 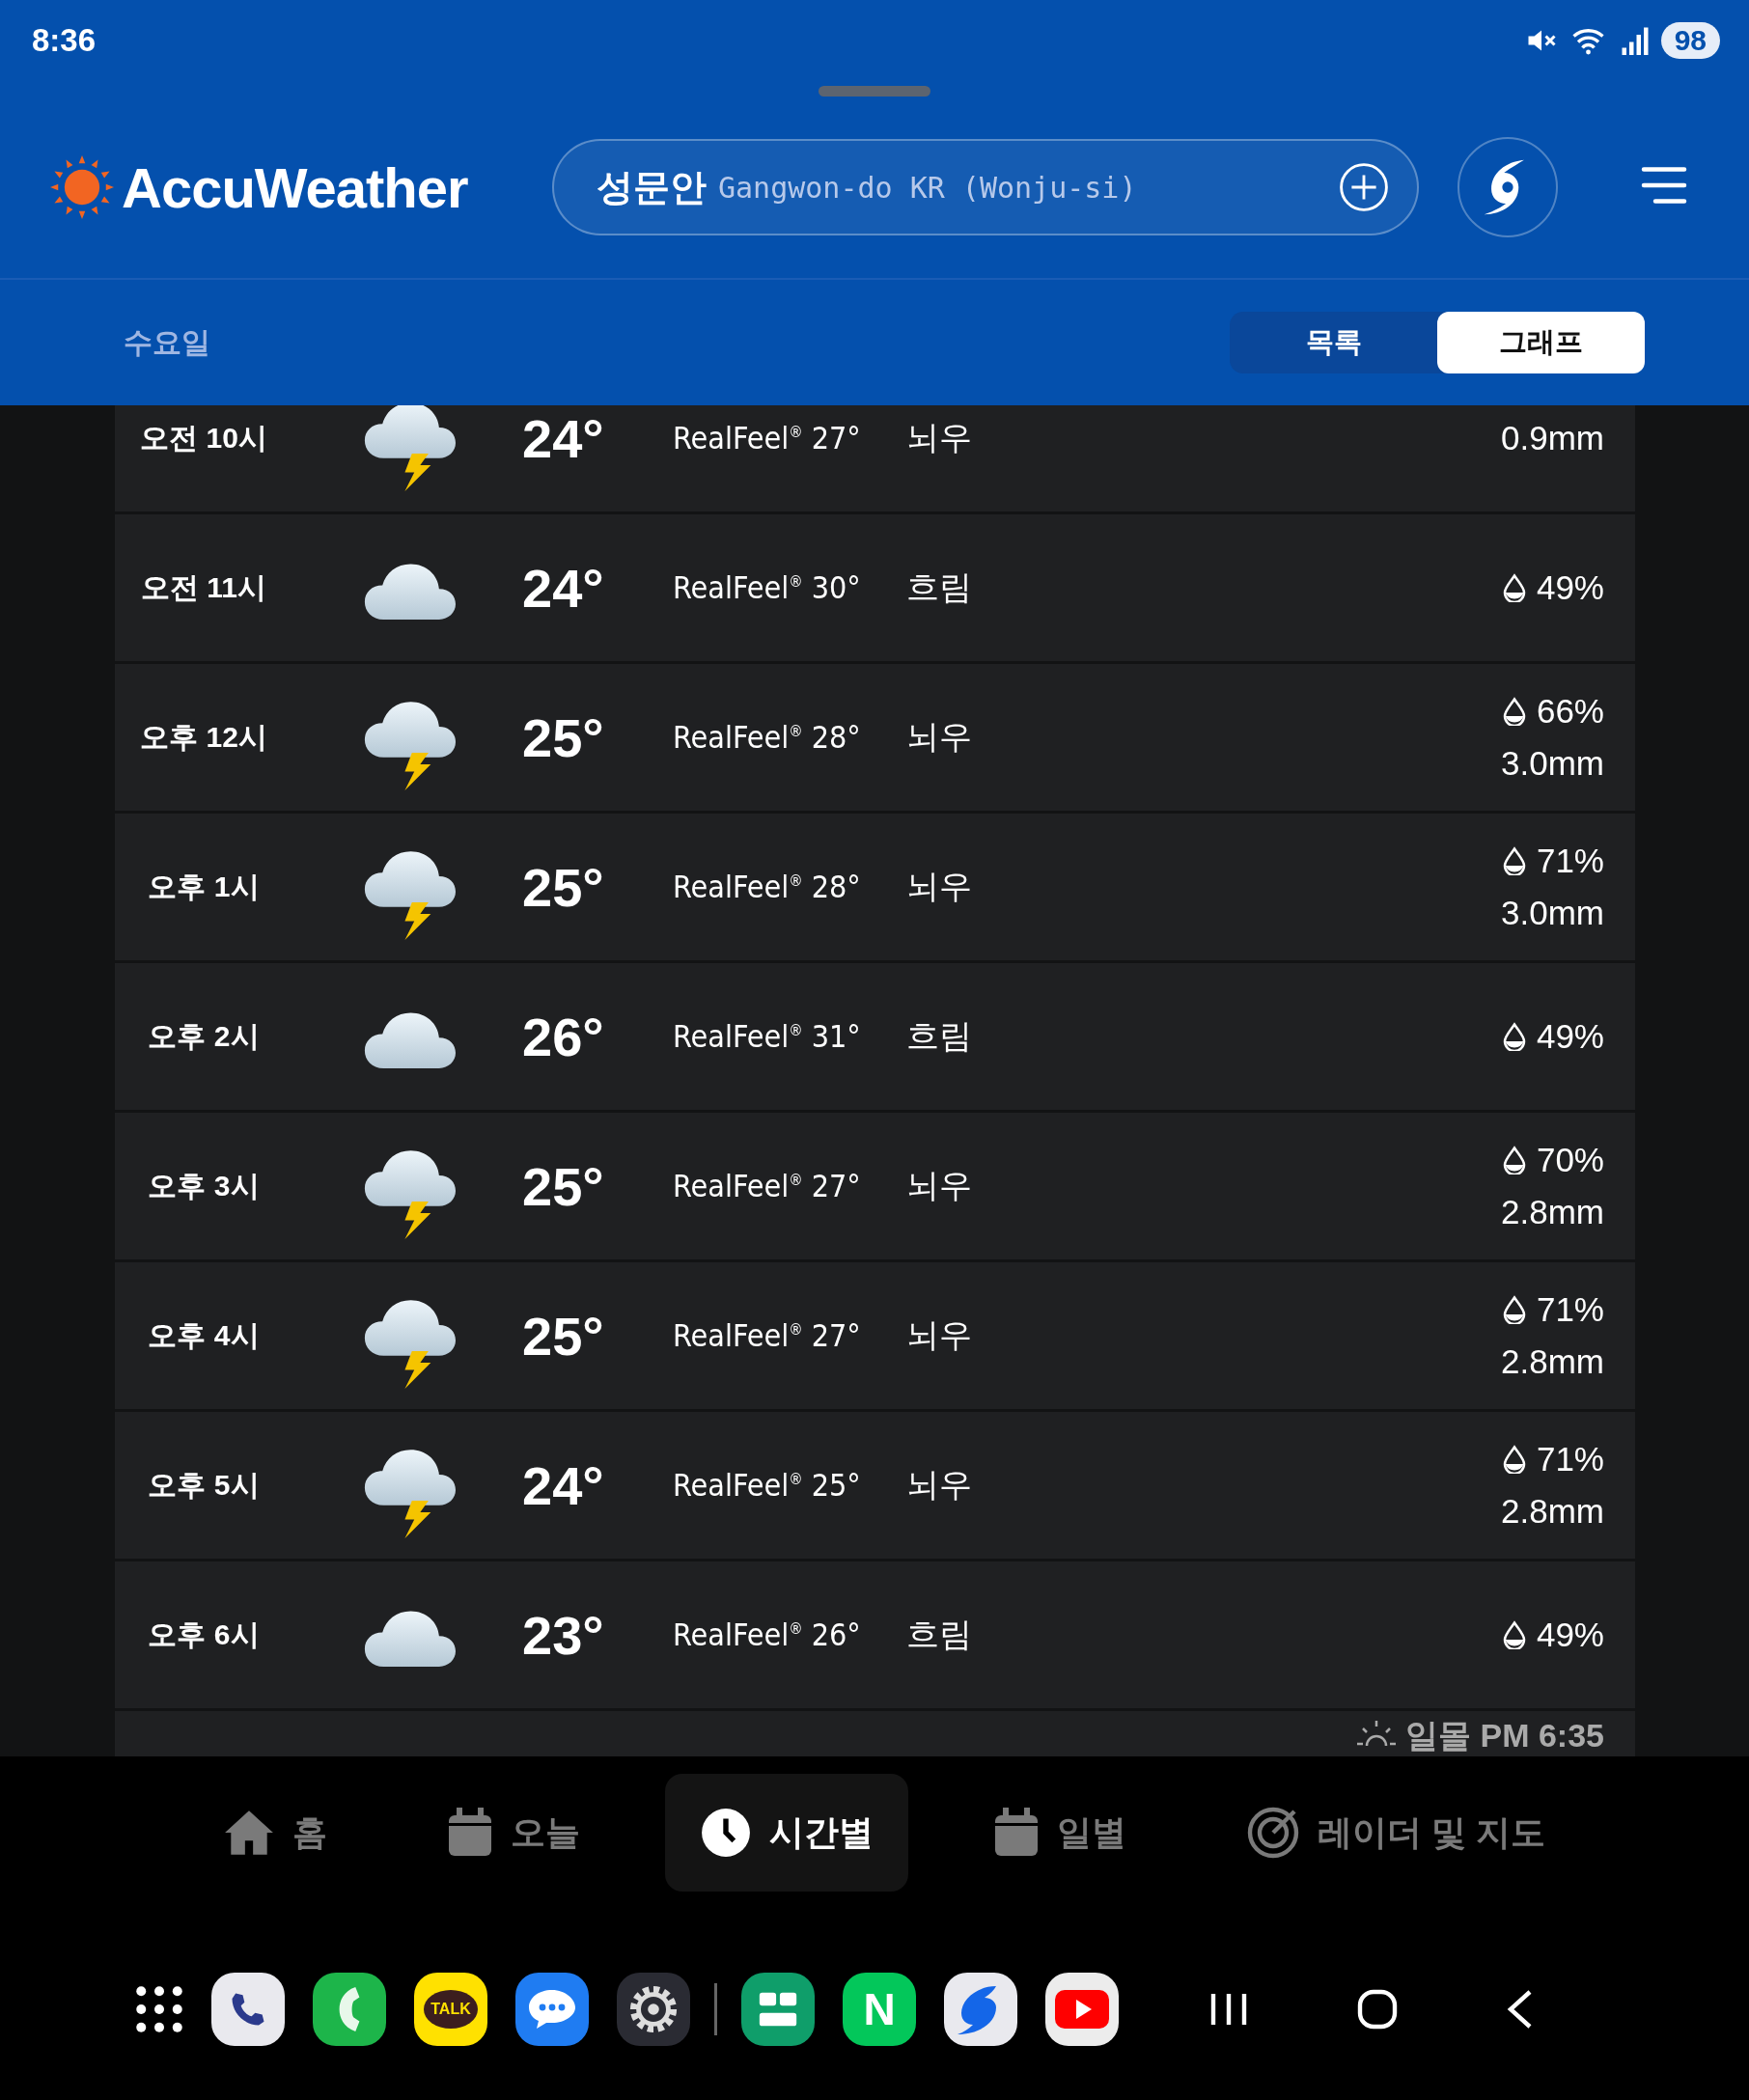 I want to click on home-button-icon, so click(x=1378, y=2009).